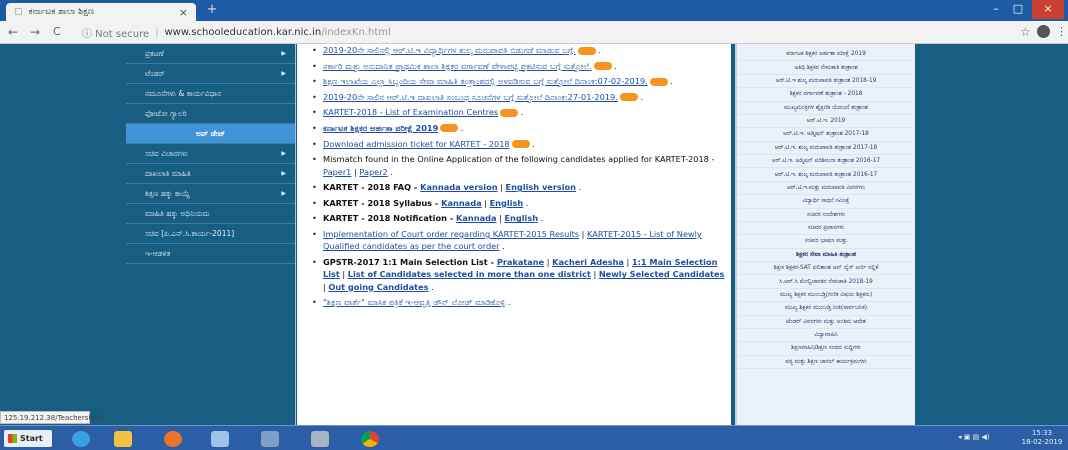 Image resolution: width=1068 pixels, height=450 pixels. Describe the element at coordinates (378, 287) in the screenshot. I see `news-link: Out going Candidates` at that location.